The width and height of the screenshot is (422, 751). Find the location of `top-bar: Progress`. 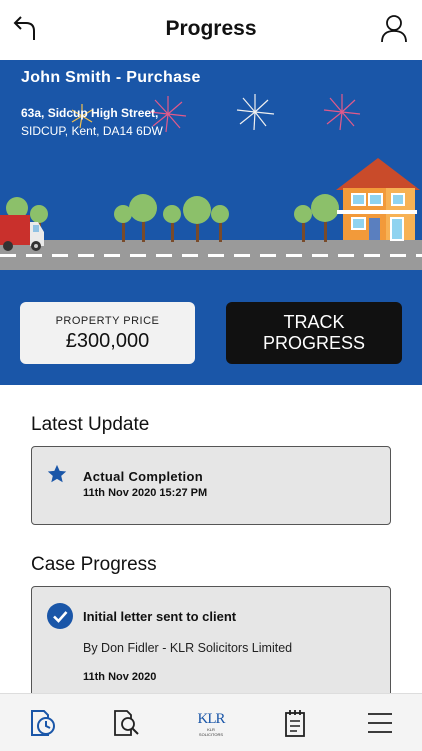

top-bar: Progress is located at coordinates (211, 30).